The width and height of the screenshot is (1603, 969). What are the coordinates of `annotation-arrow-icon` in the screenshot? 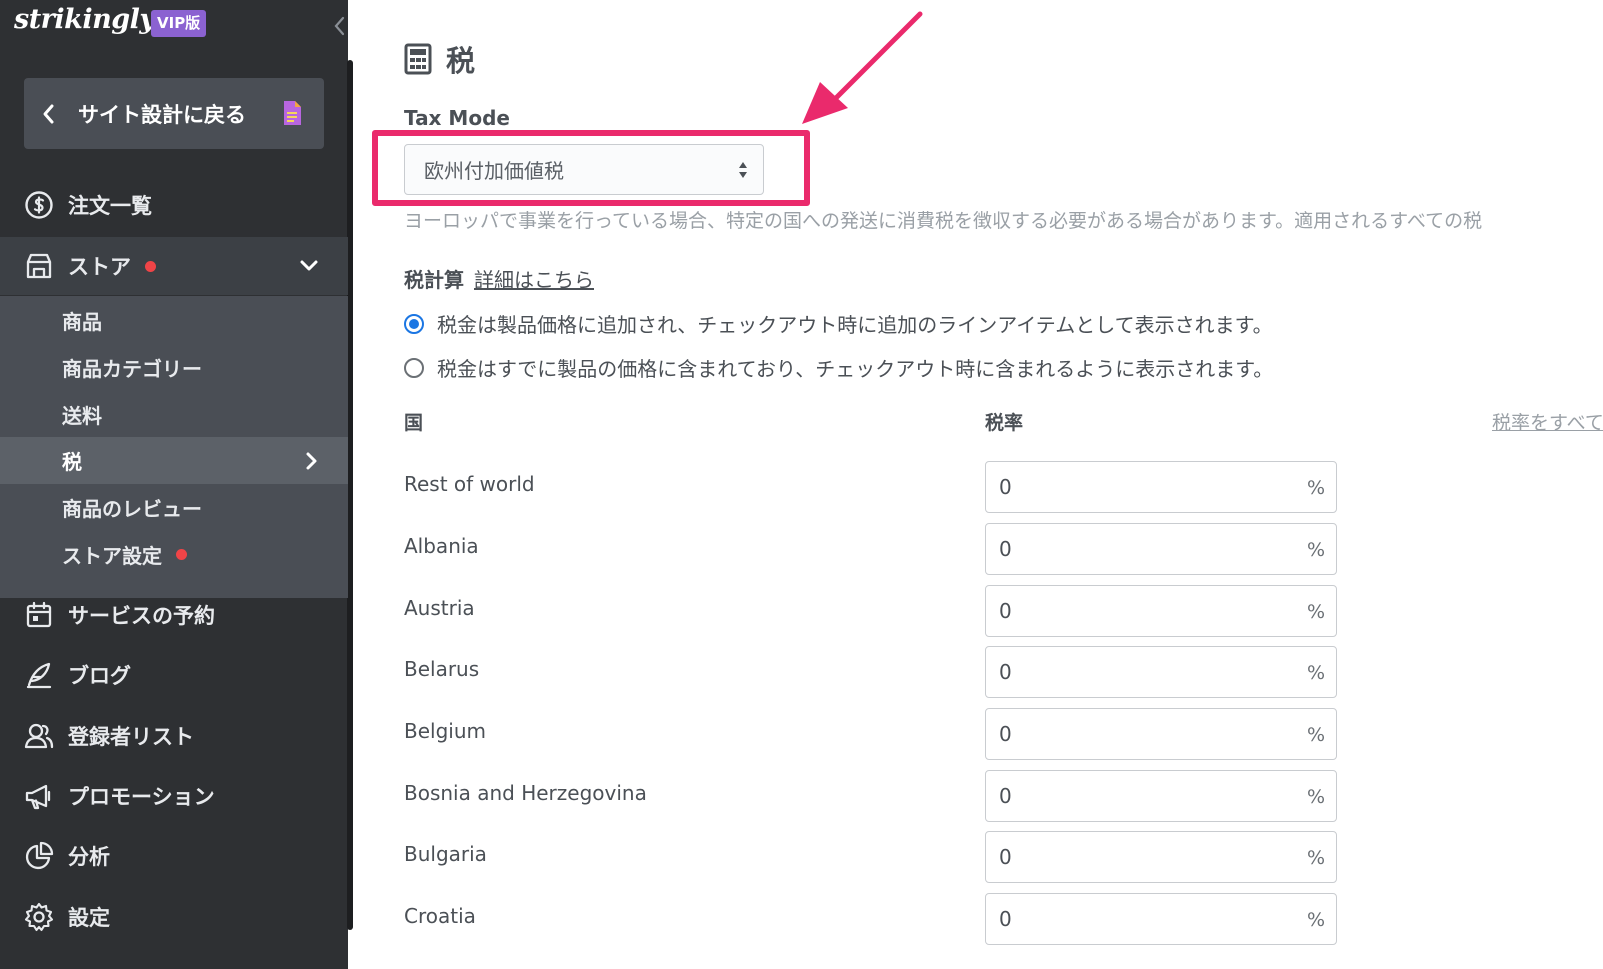 It's located at (862, 67).